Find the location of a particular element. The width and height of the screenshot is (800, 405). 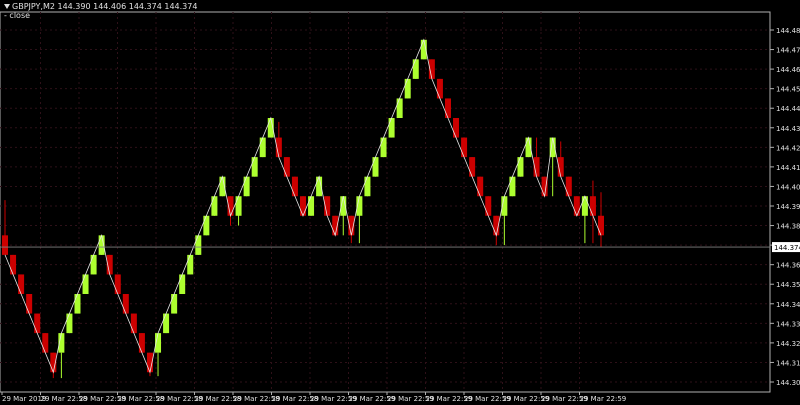

y-tick-label: 144.475 is located at coordinates (788, 51).